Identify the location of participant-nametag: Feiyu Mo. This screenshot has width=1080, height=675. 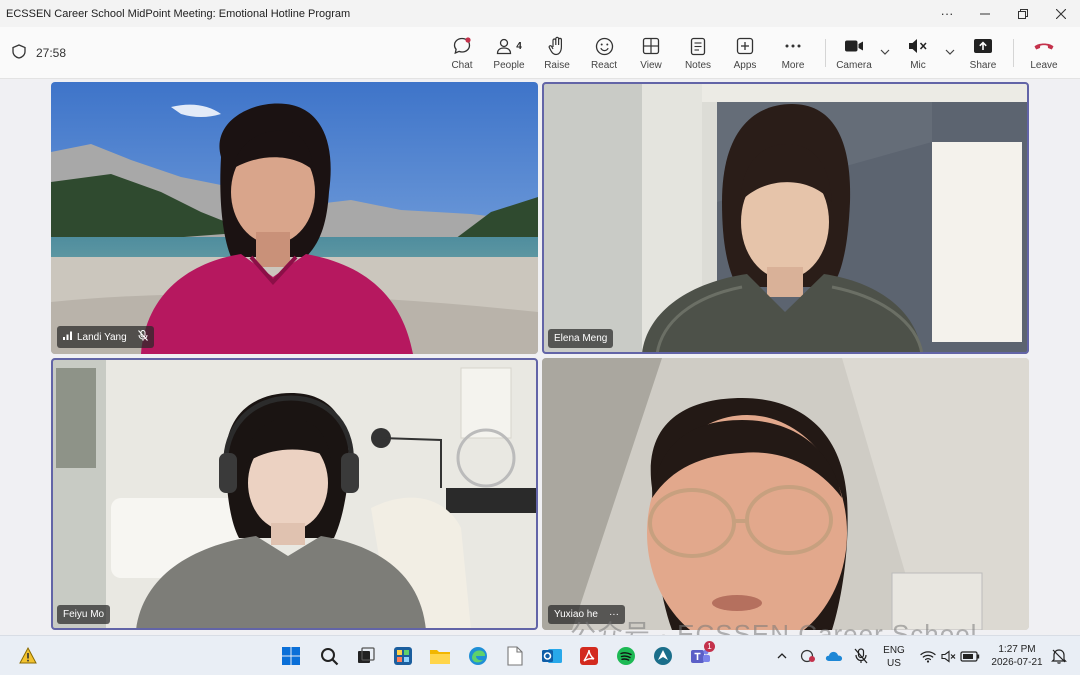
(84, 614).